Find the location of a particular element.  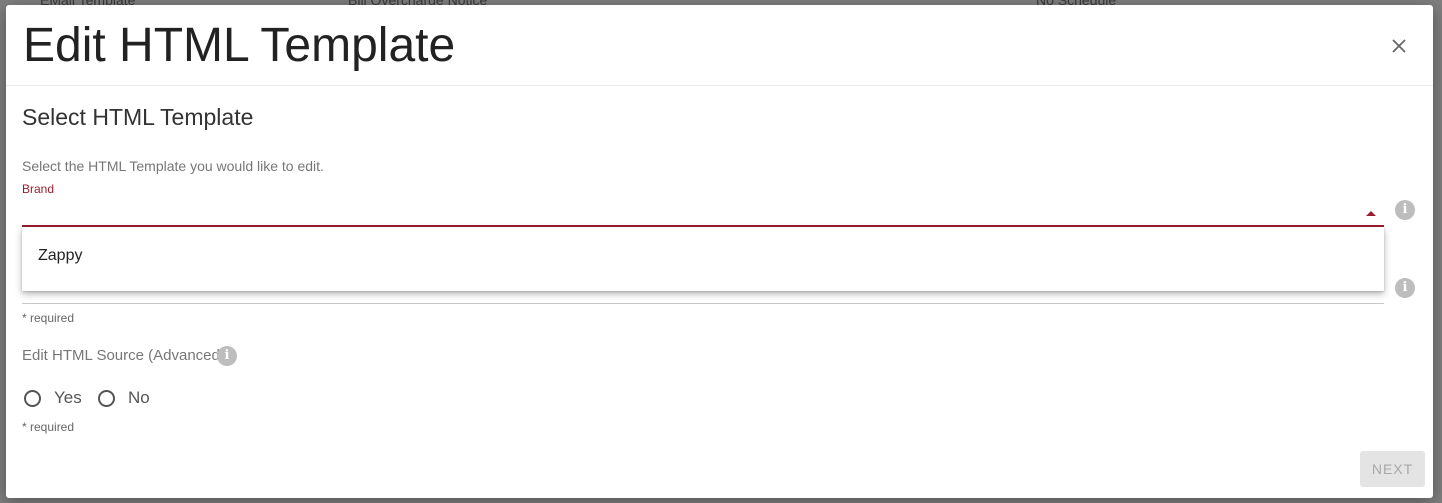

section-title: Select HTML Template is located at coordinates (138, 117).